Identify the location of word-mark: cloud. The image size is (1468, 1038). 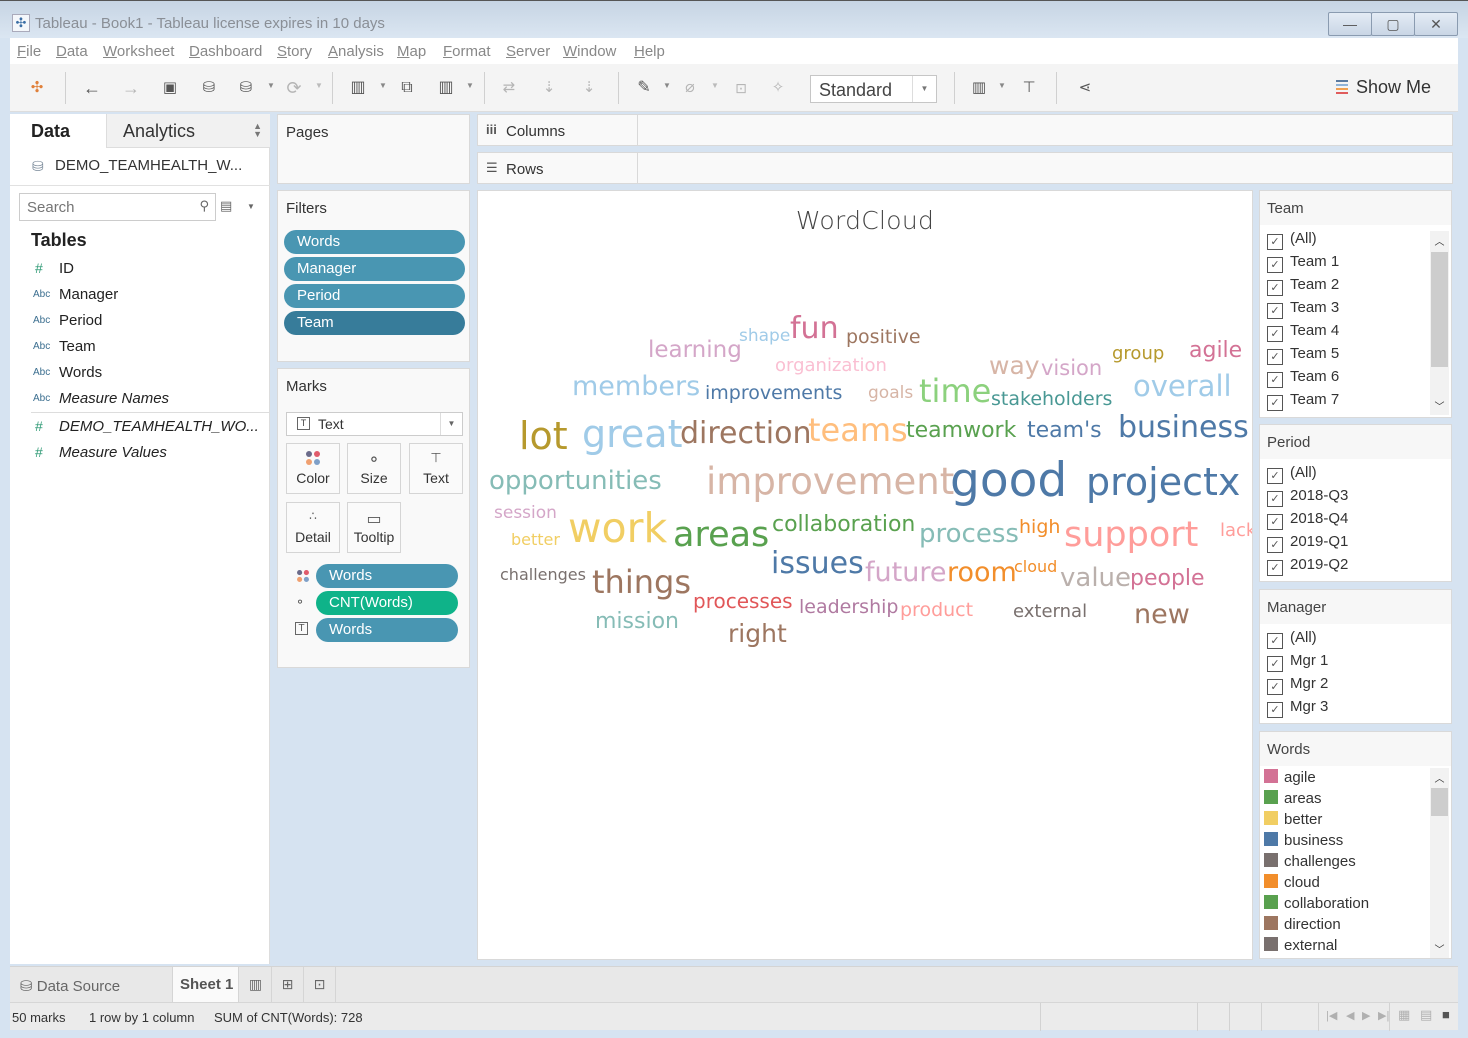
(1035, 567).